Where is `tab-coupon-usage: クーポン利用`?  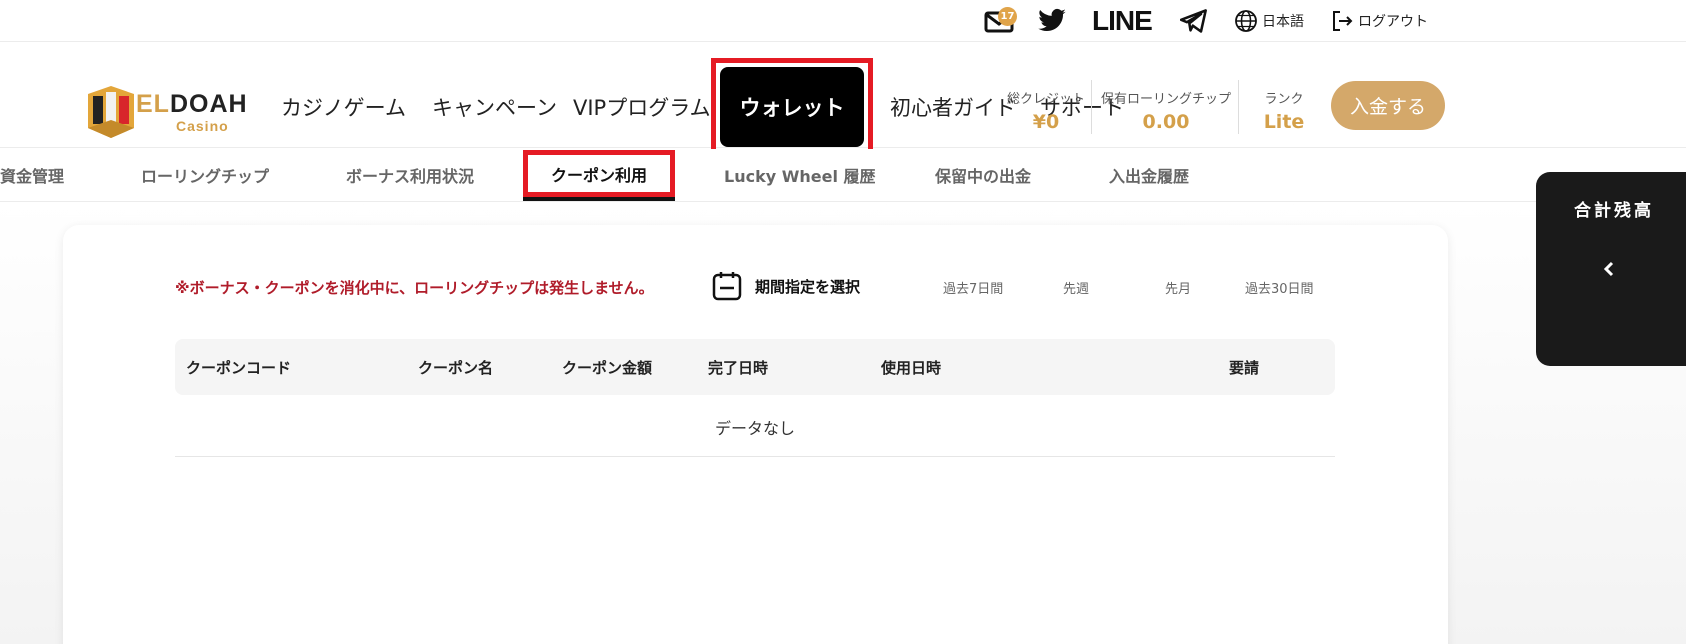
tab-coupon-usage: クーポン利用 is located at coordinates (599, 173).